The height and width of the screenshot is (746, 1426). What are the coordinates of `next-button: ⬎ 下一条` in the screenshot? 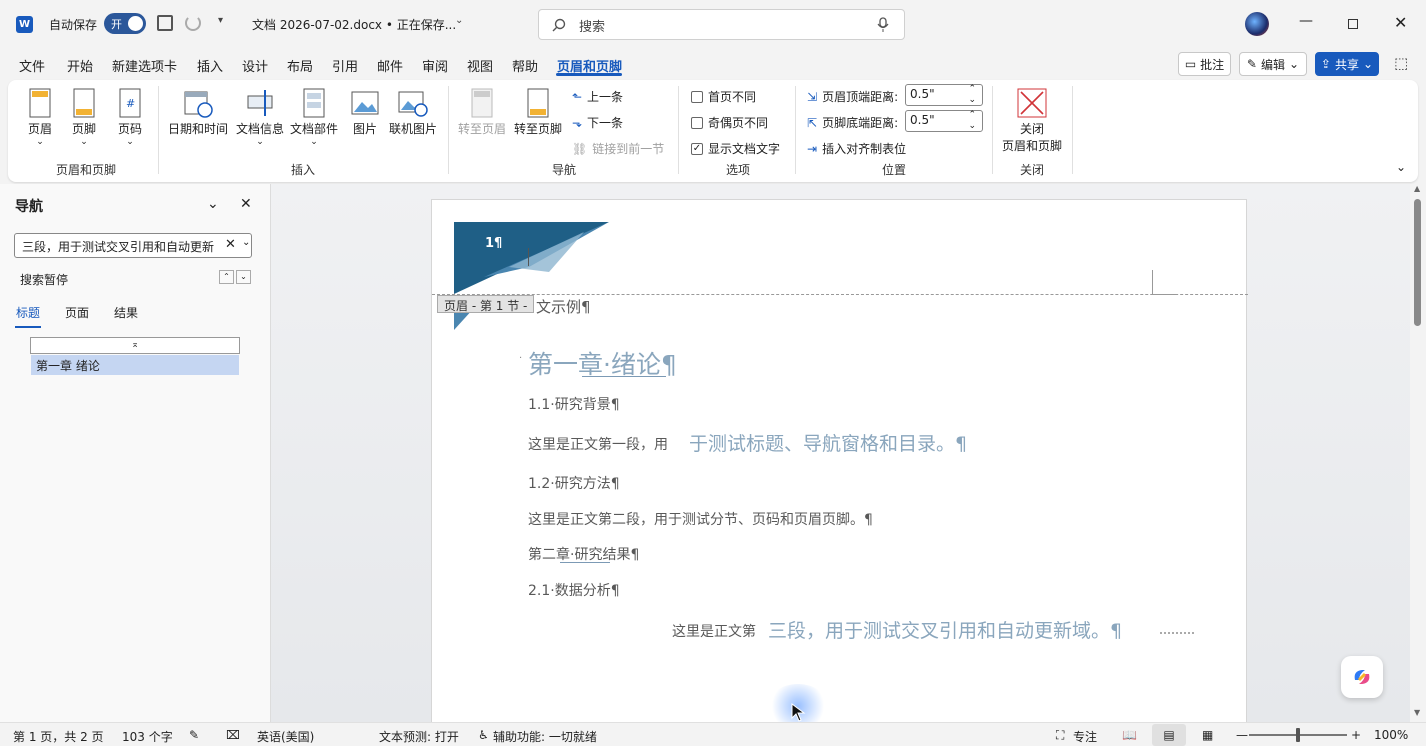 It's located at (597, 122).